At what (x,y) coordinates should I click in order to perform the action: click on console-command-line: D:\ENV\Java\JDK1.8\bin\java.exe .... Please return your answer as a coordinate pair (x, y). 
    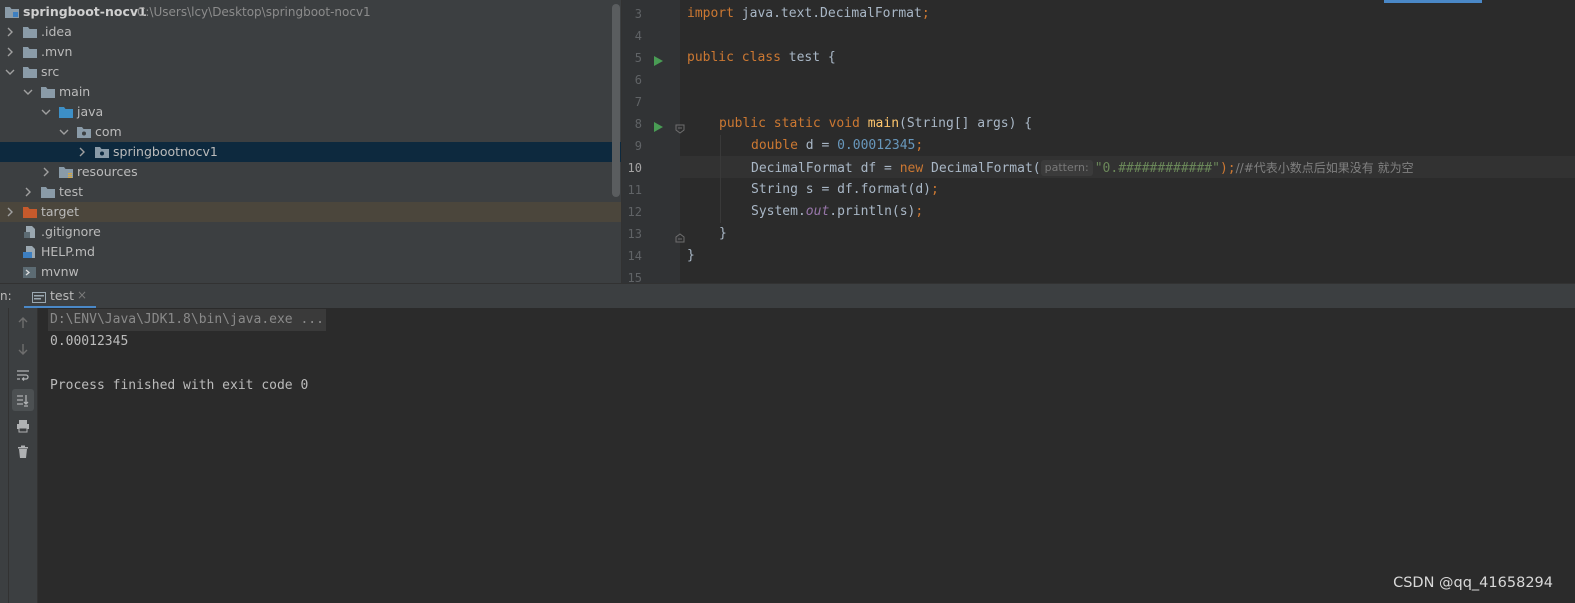
    Looking at the image, I should click on (187, 320).